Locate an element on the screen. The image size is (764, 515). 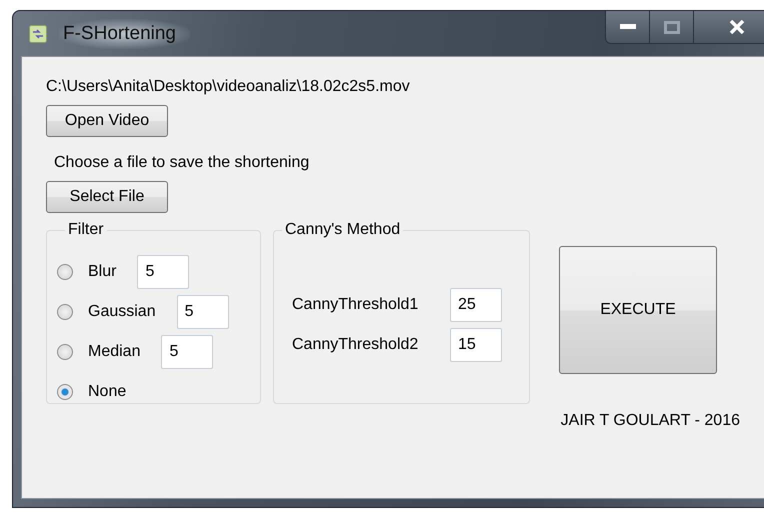
maximize-button is located at coordinates (672, 27).